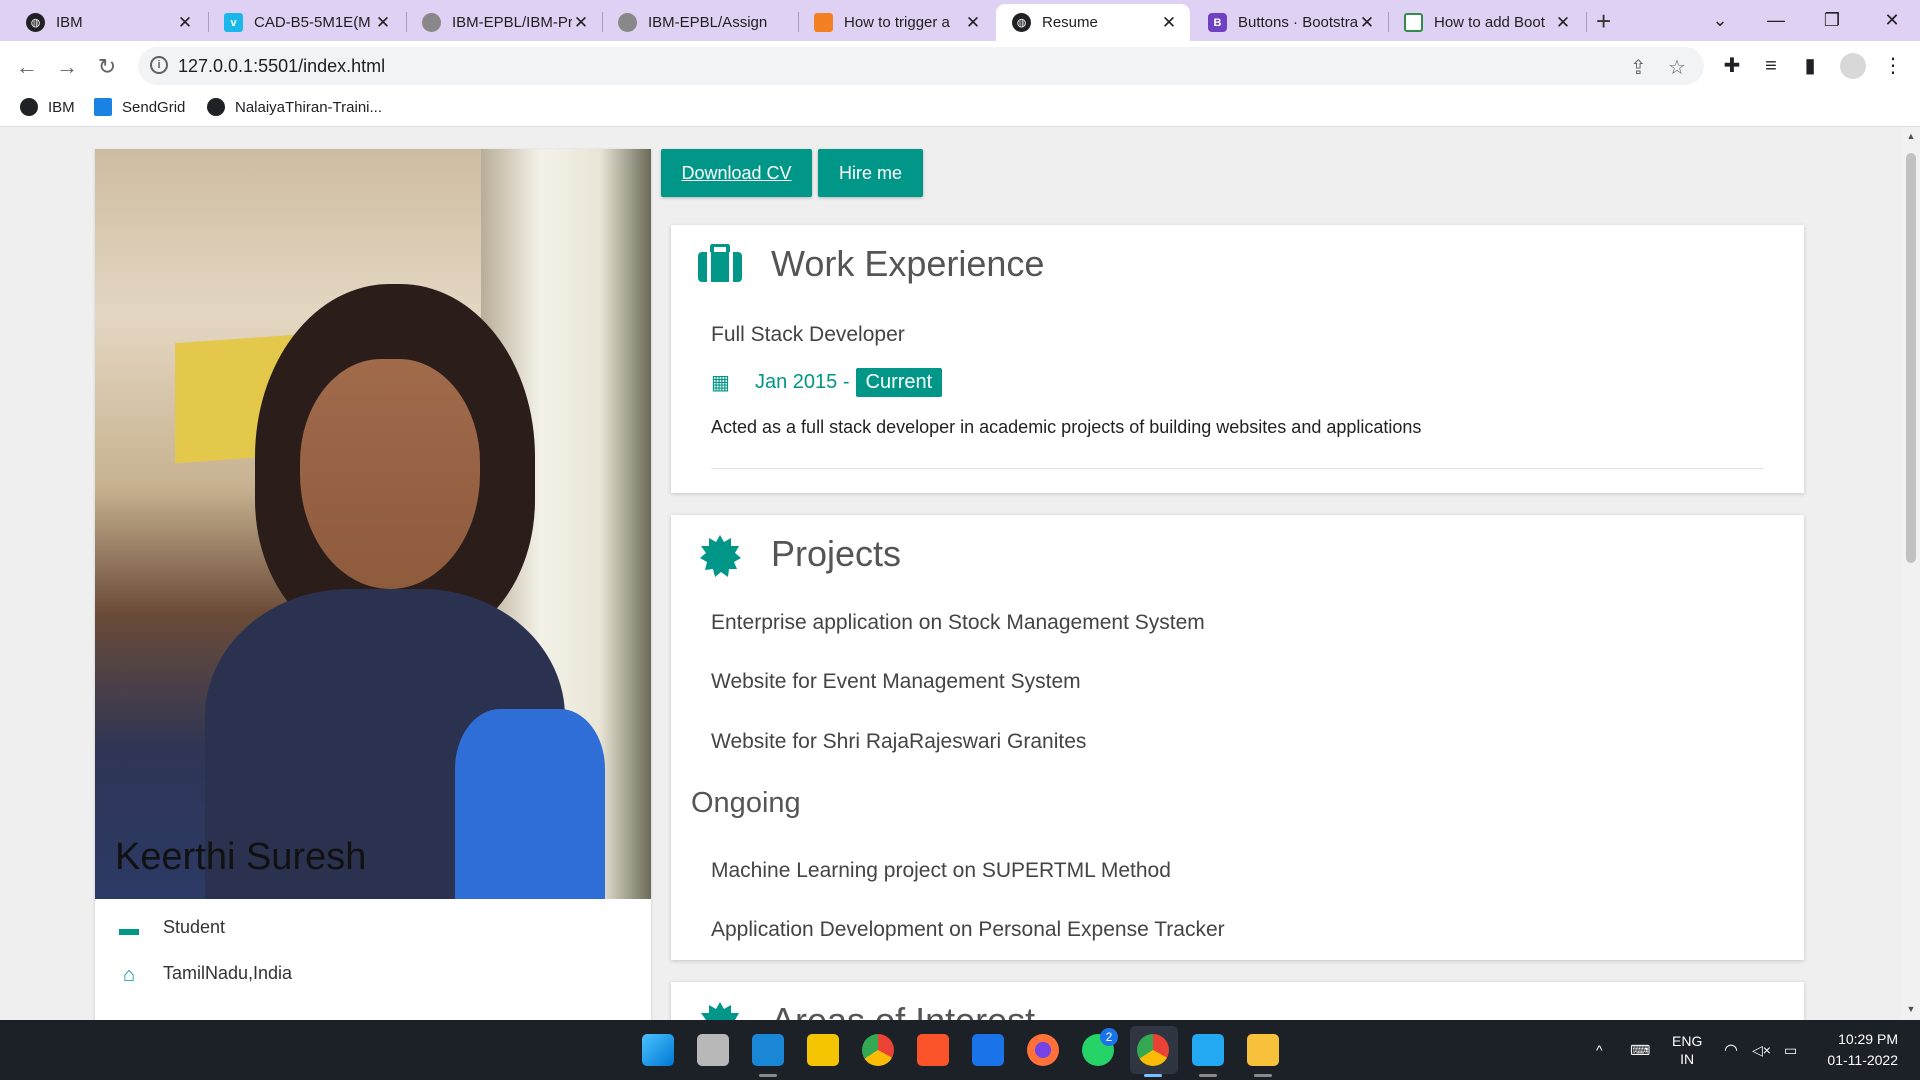 The width and height of the screenshot is (1920, 1080). I want to click on keyboard-icon: ⌨, so click(1640, 1050).